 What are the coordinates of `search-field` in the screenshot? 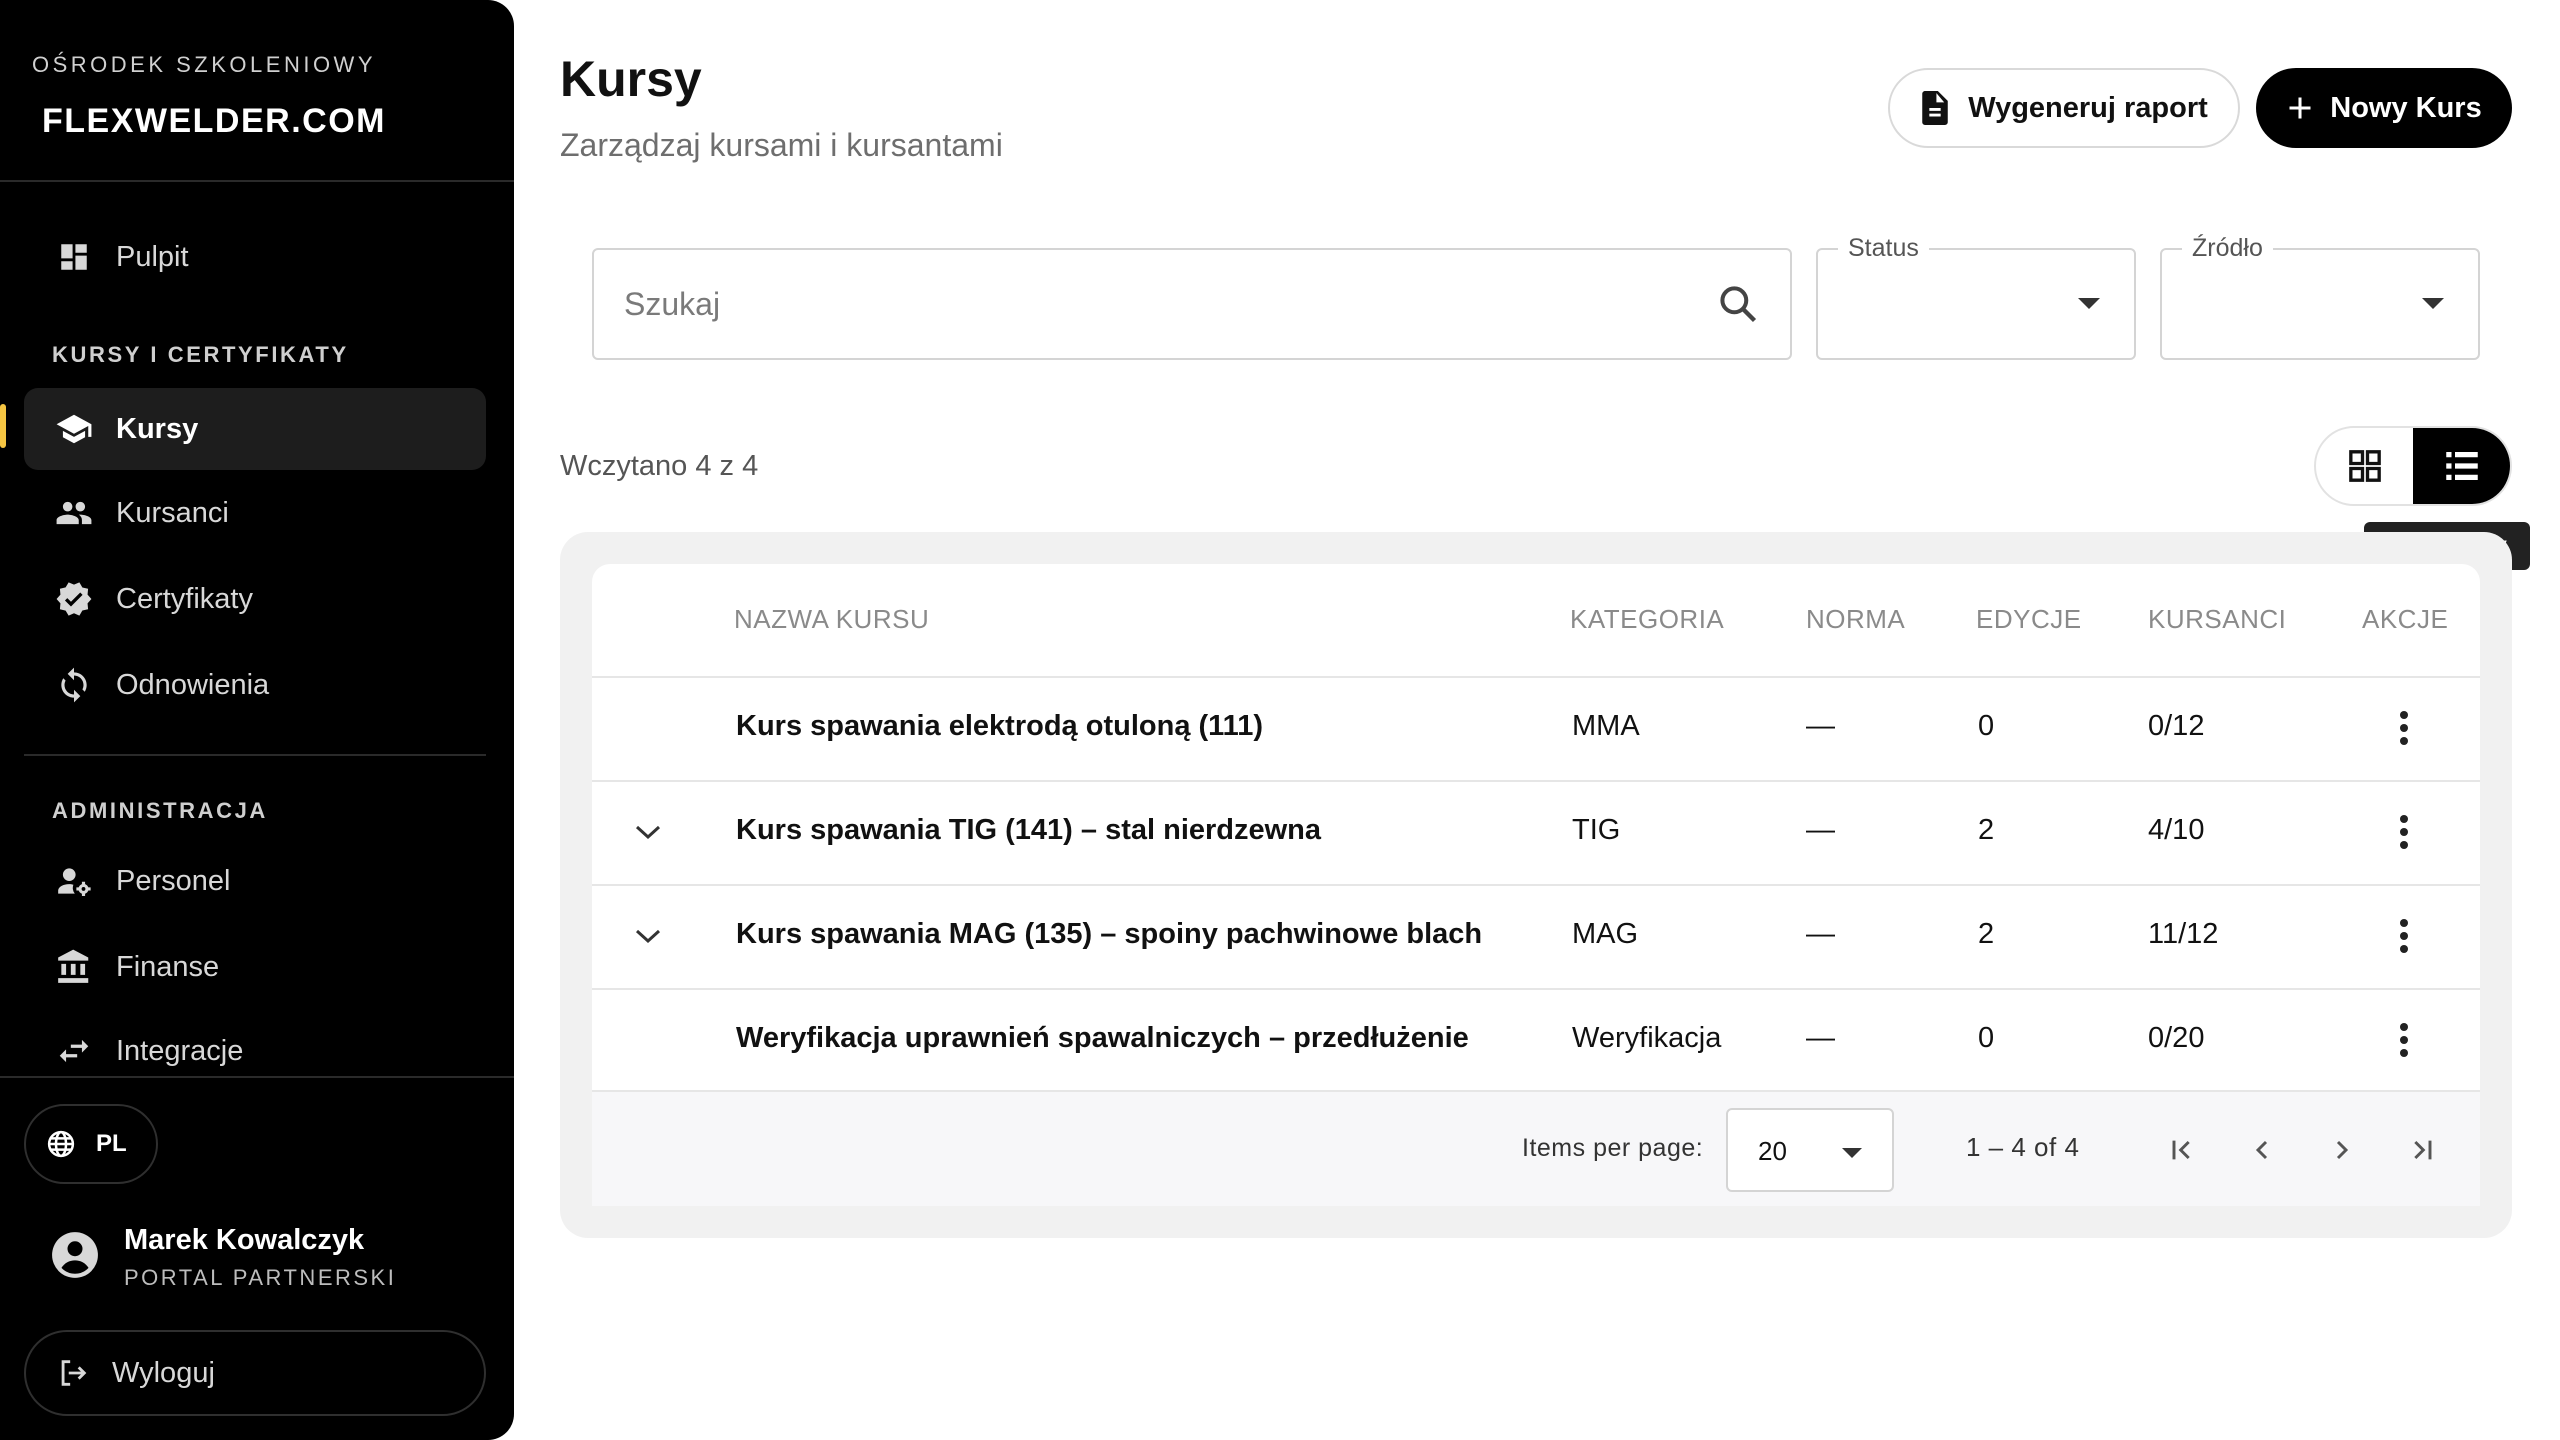 It's located at (1192, 304).